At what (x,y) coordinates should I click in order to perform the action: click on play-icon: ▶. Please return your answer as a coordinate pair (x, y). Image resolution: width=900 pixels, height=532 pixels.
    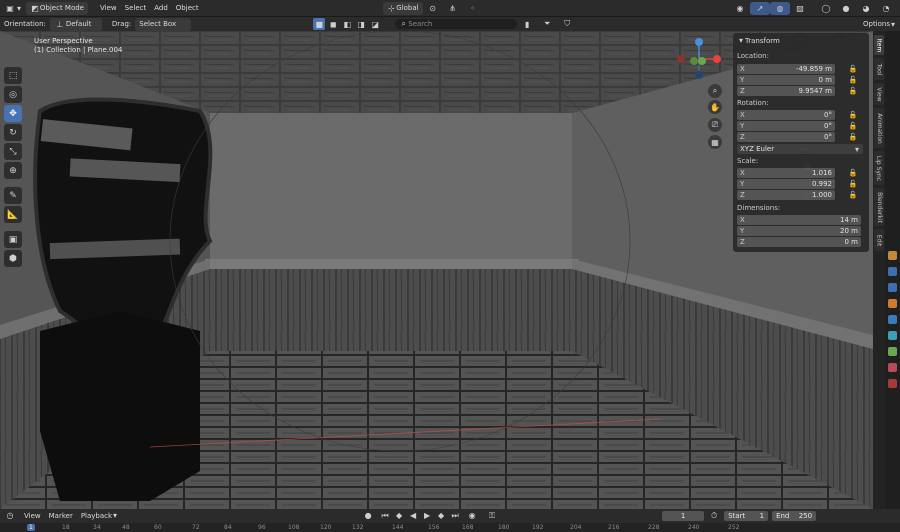
    Looking at the image, I should click on (427, 515).